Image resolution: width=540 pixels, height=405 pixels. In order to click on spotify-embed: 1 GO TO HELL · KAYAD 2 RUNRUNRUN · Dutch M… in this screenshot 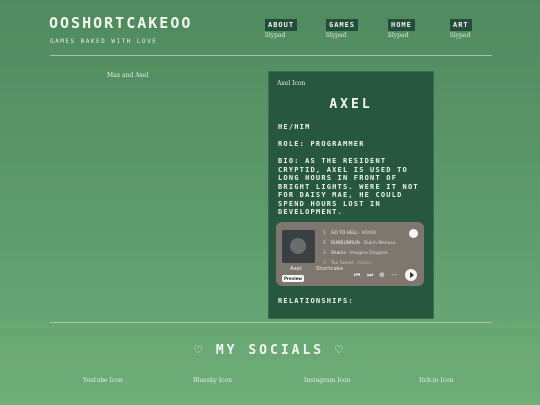, I will do `click(350, 254)`.